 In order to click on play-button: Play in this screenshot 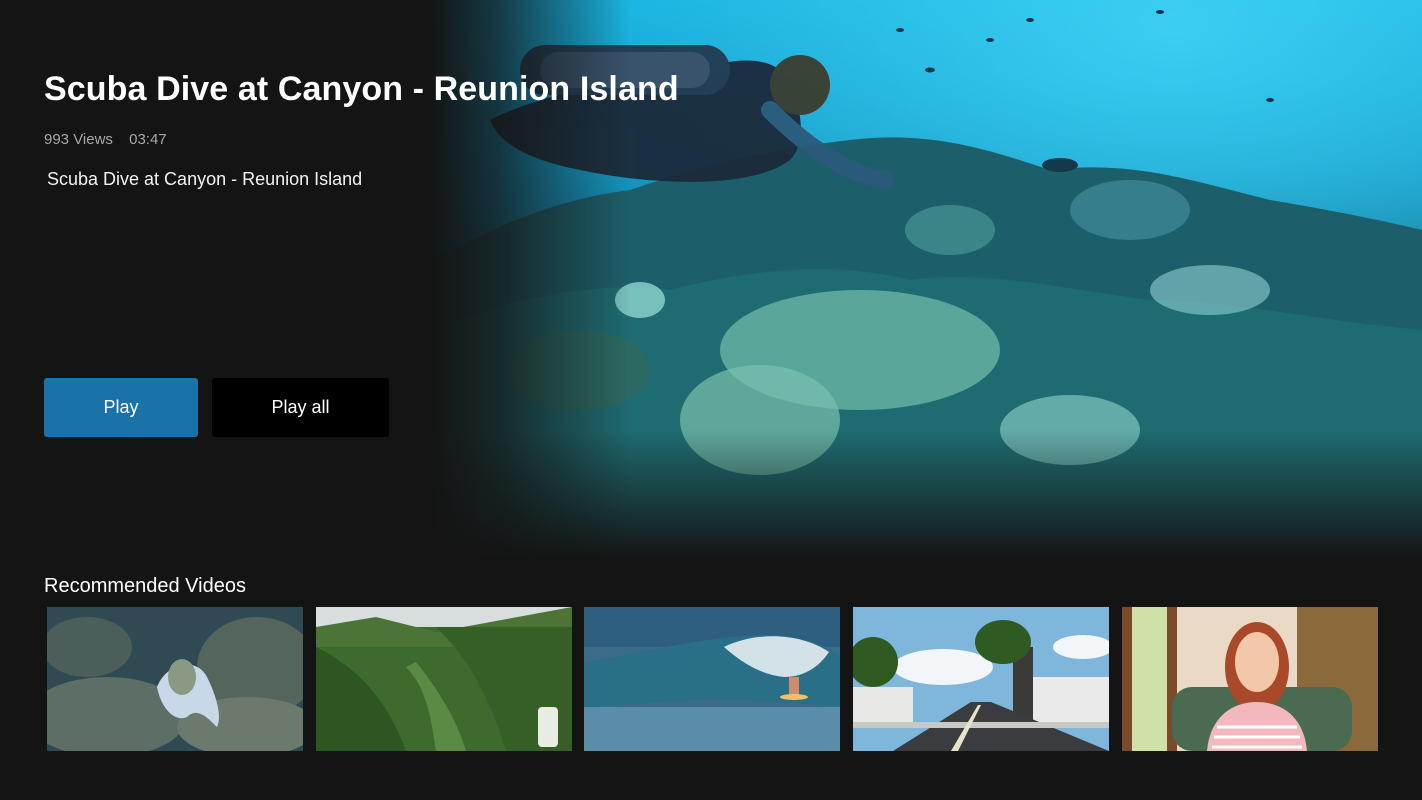, I will do `click(121, 407)`.